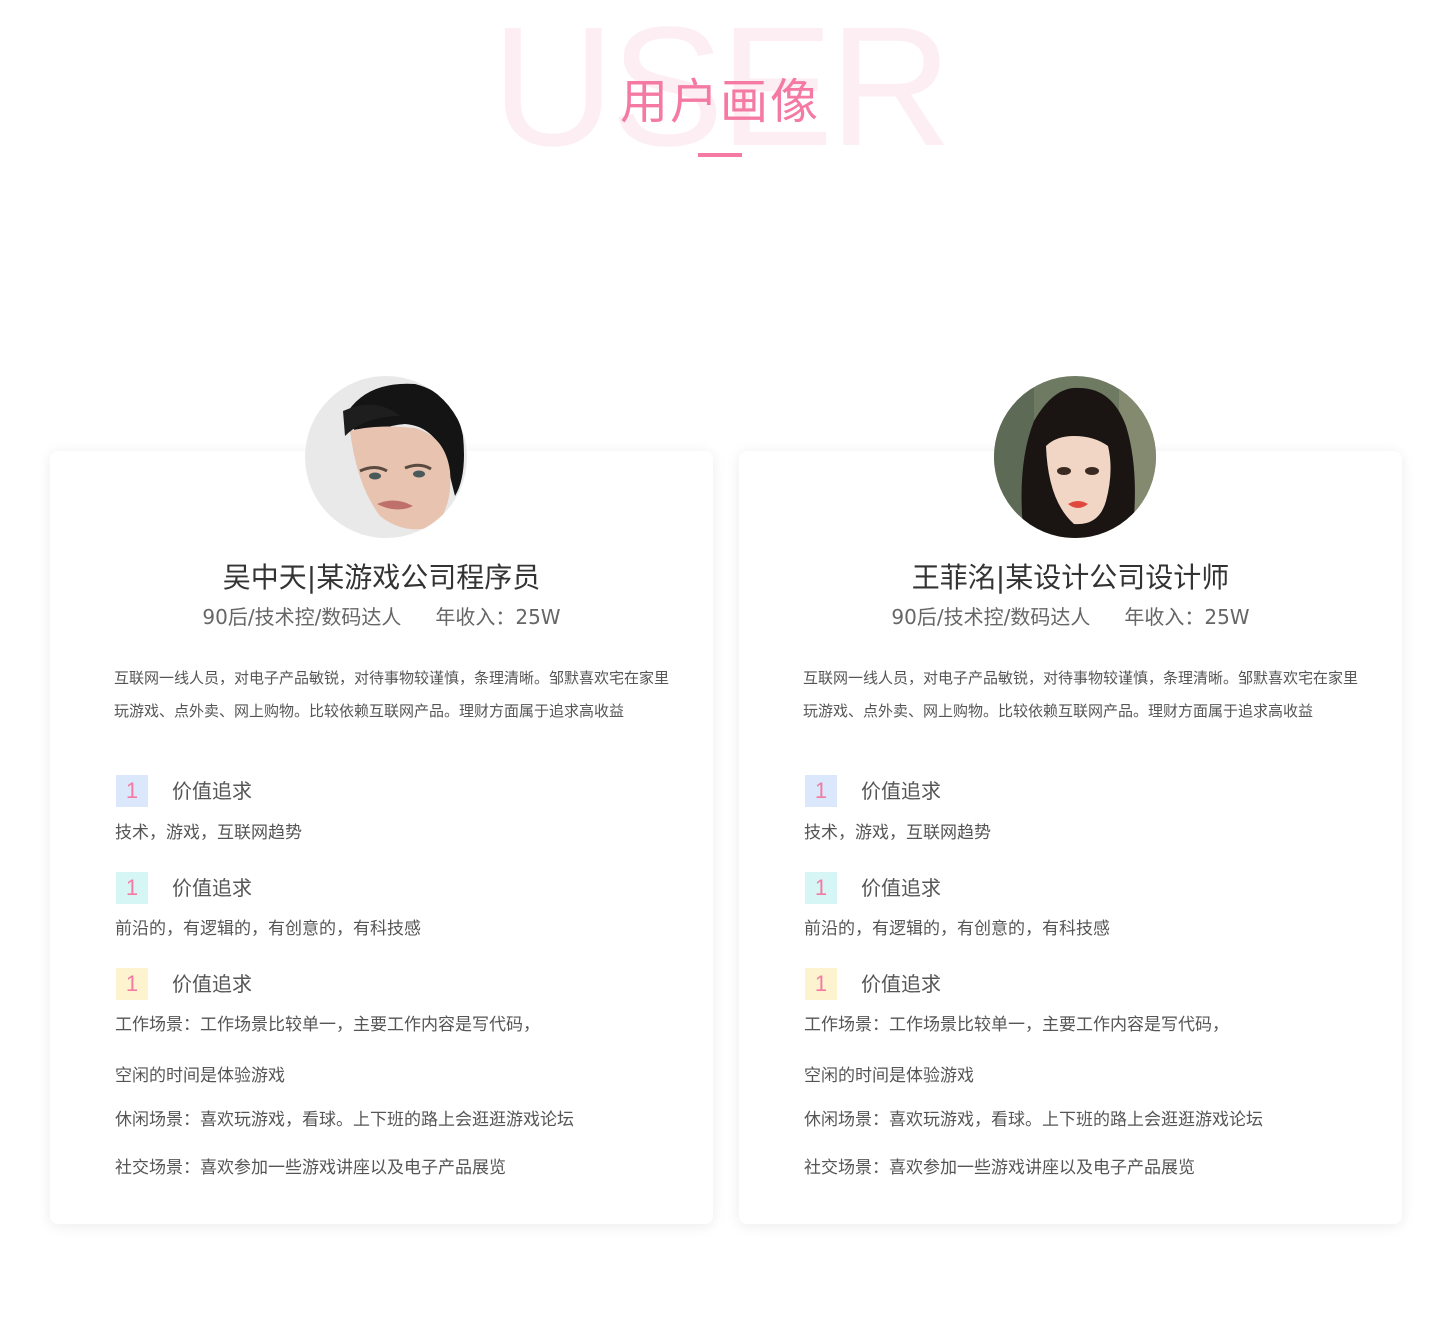  What do you see at coordinates (381, 577) in the screenshot?
I see `persona-name: 吴中天|某游戏公司程序员` at bounding box center [381, 577].